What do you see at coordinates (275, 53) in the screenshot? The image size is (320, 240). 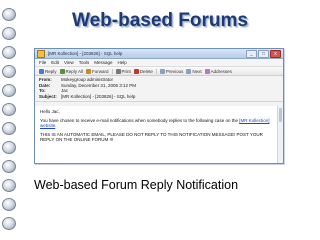 I see `close-button: X` at bounding box center [275, 53].